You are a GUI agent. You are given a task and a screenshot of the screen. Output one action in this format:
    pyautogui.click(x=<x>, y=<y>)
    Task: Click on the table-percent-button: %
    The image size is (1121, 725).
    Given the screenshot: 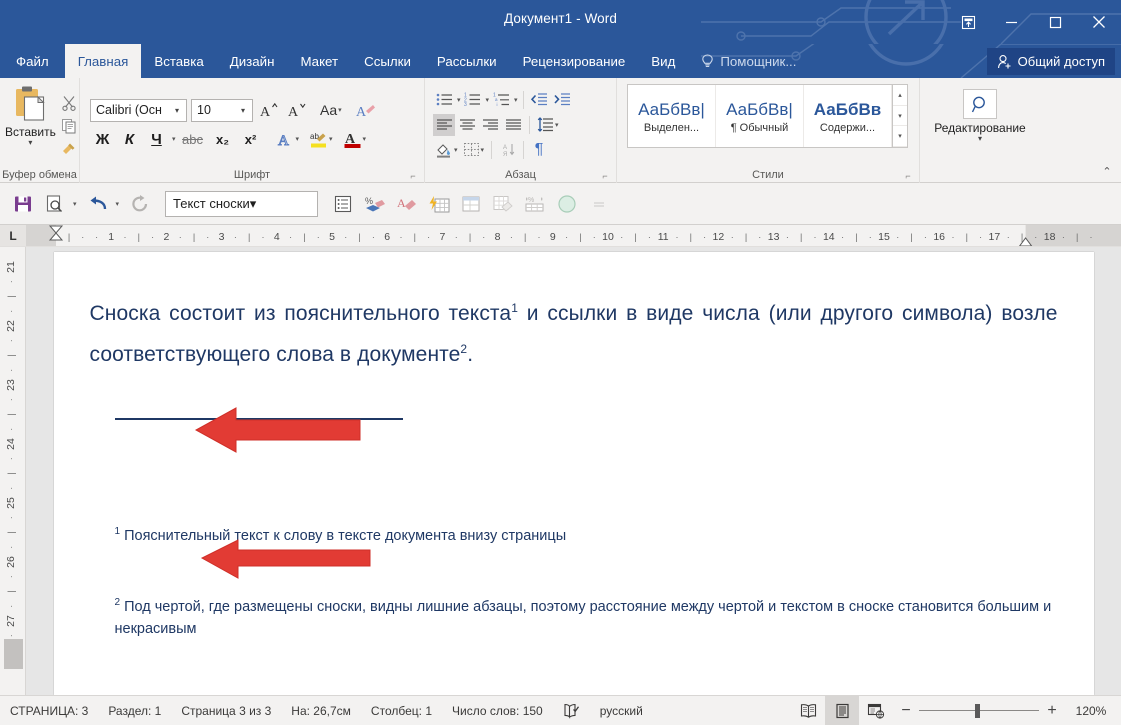 What is the action you would take?
    pyautogui.click(x=535, y=204)
    